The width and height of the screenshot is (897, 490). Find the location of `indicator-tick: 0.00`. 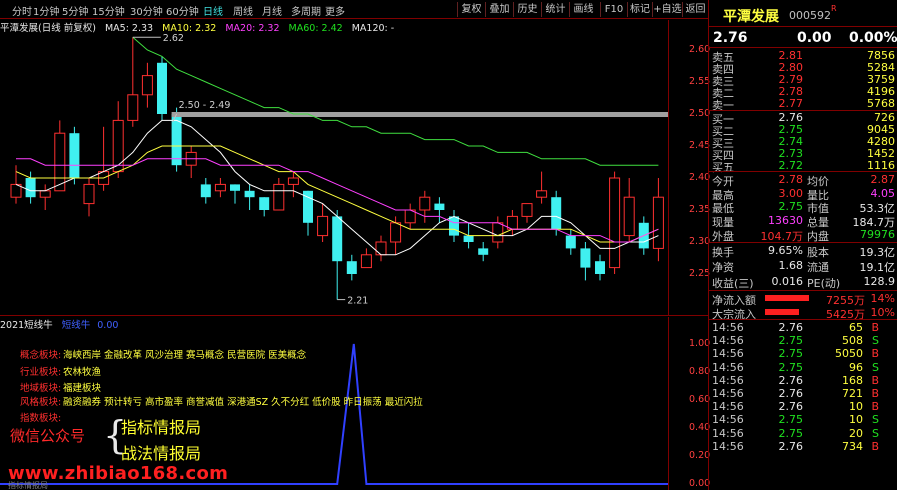

indicator-tick: 0.00 is located at coordinates (700, 483).